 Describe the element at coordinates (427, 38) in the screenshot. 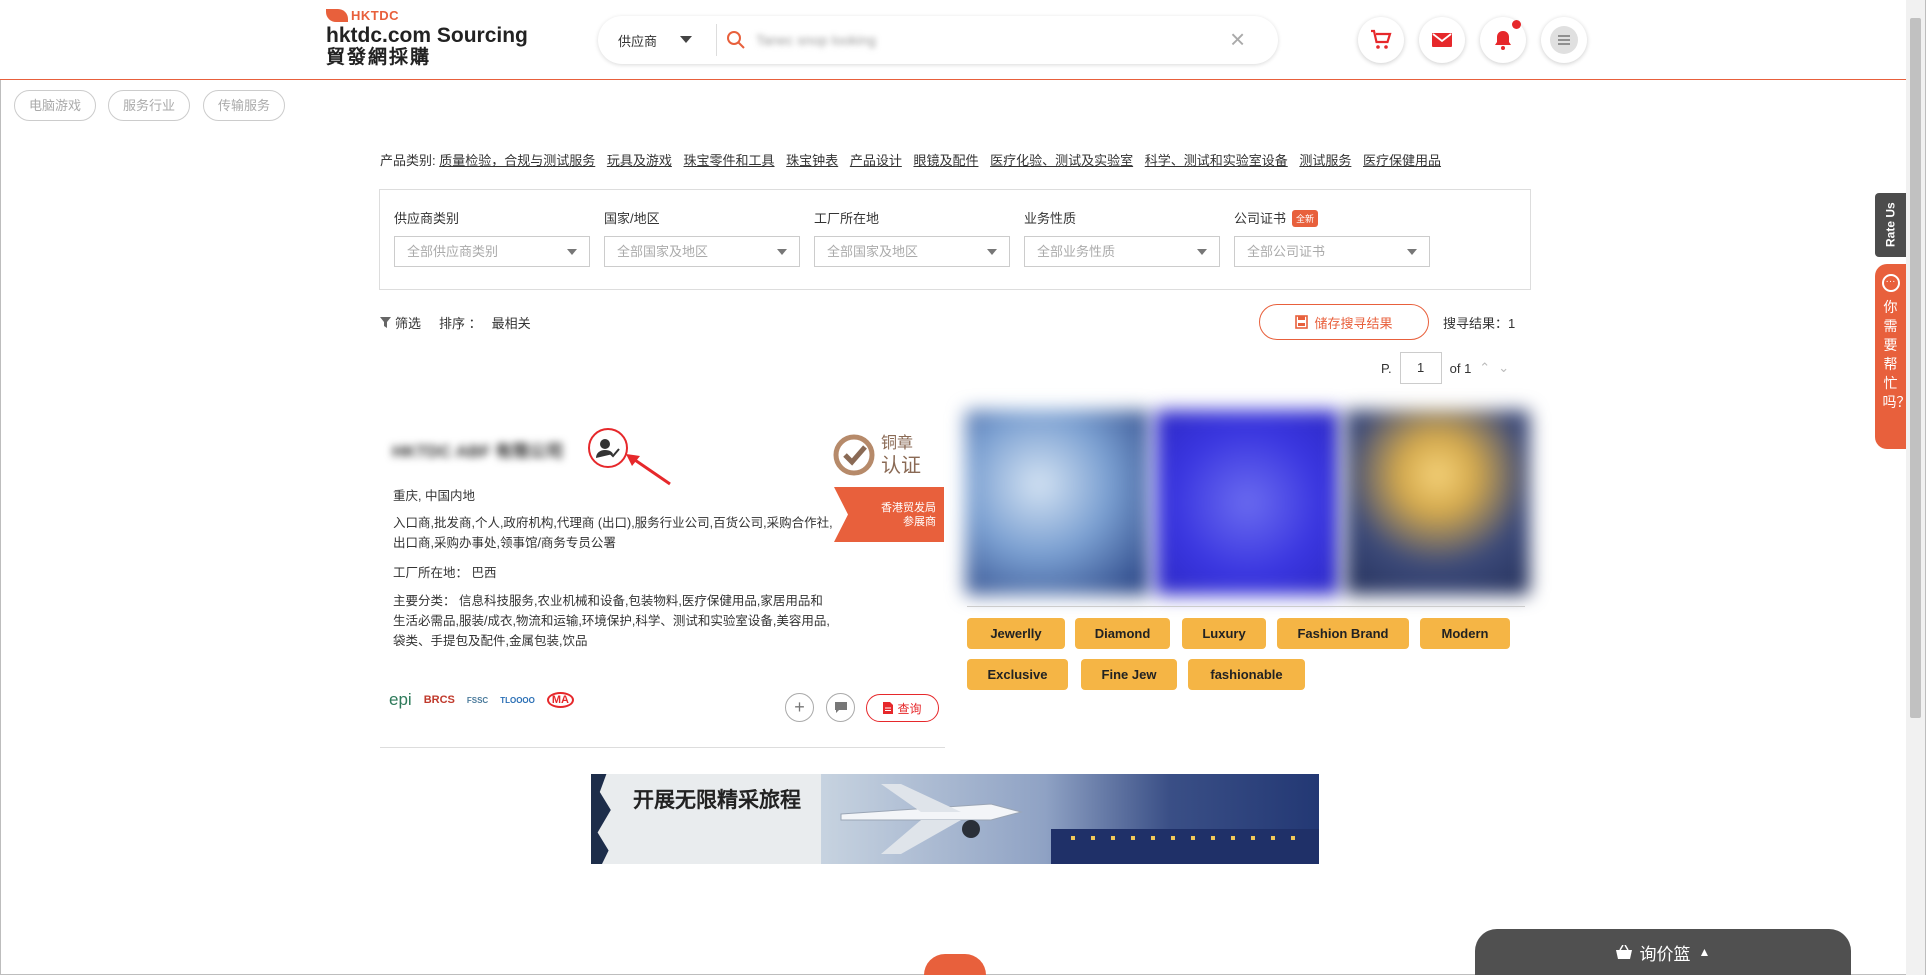

I see `hktdc-logo: HKTDC hktdc.com Sourcing 貿發網採購` at that location.